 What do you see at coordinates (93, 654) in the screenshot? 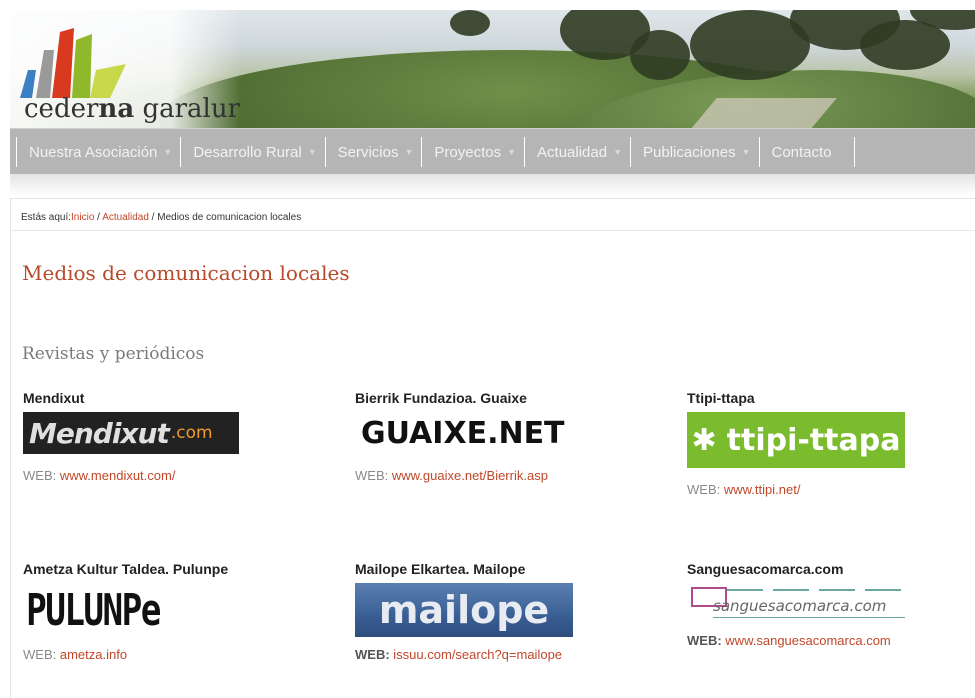
I see `web-link-ametza: ametza.info` at bounding box center [93, 654].